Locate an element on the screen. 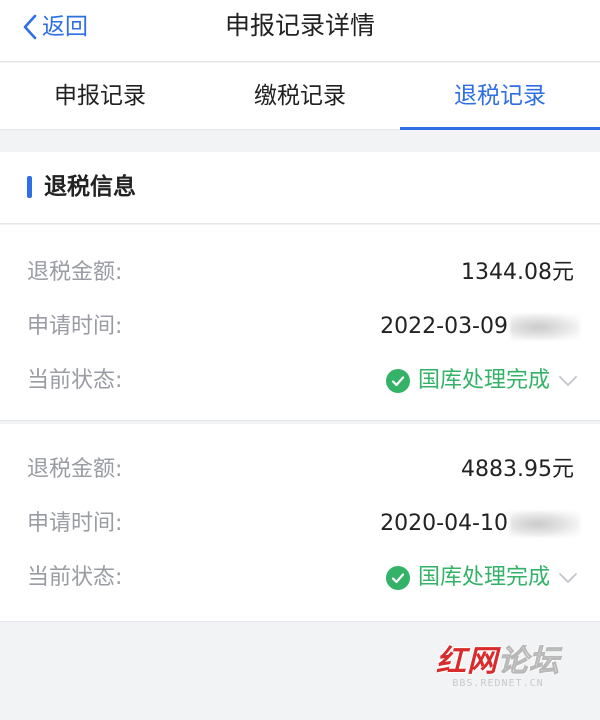  watermark-url: BBS.REDNET.CN is located at coordinates (498, 683).